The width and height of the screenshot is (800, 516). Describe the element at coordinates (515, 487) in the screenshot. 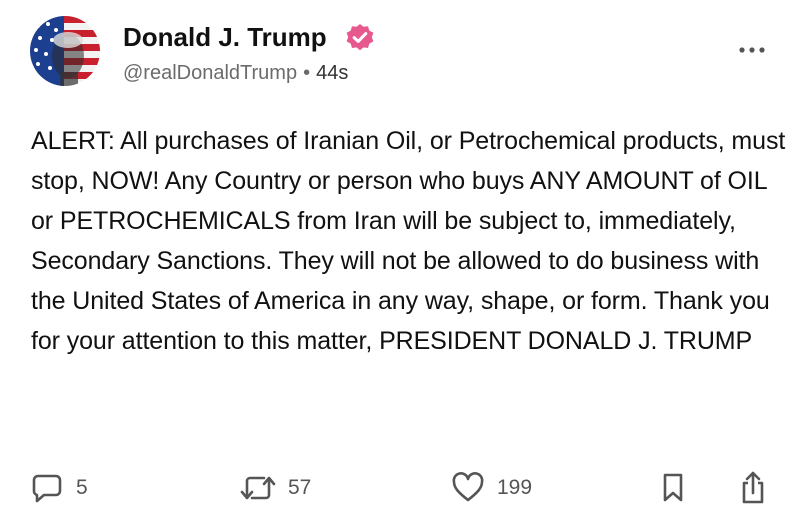

I see `like-count: 199` at that location.